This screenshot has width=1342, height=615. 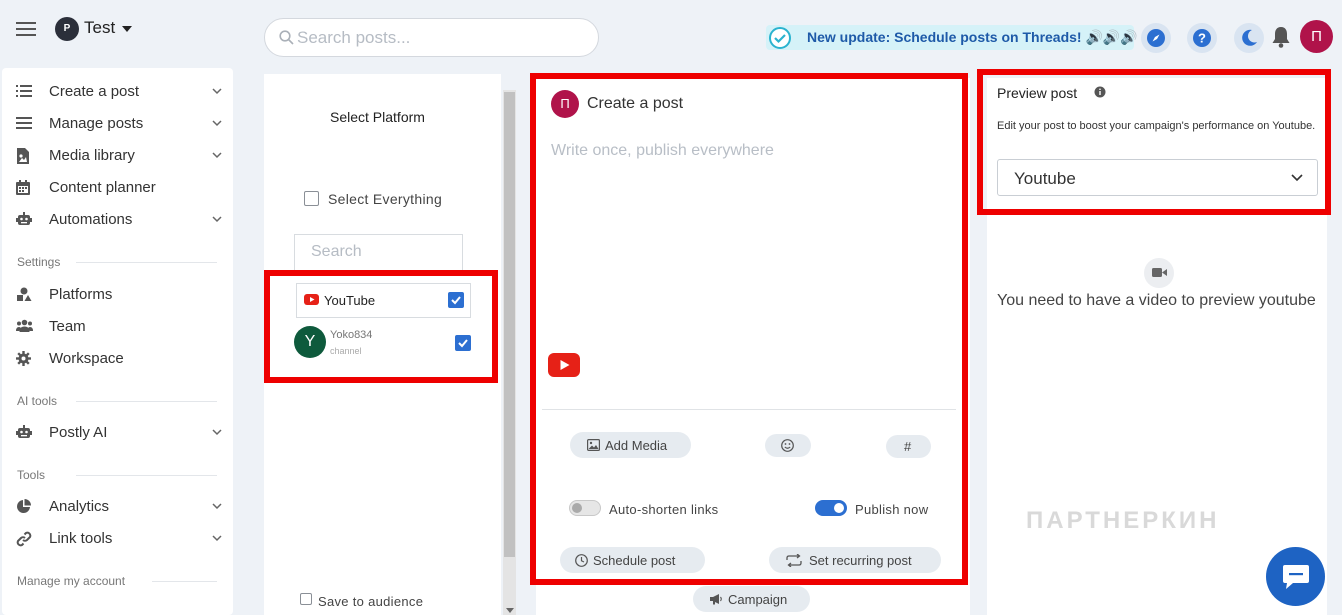 What do you see at coordinates (286, 37) in the screenshot?
I see `search-icon` at bounding box center [286, 37].